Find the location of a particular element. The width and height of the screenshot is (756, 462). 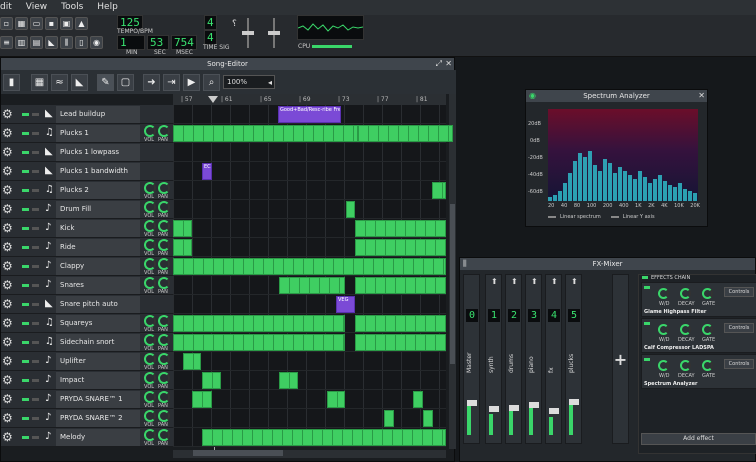

scrollbar-thumb is located at coordinates (452, 284).